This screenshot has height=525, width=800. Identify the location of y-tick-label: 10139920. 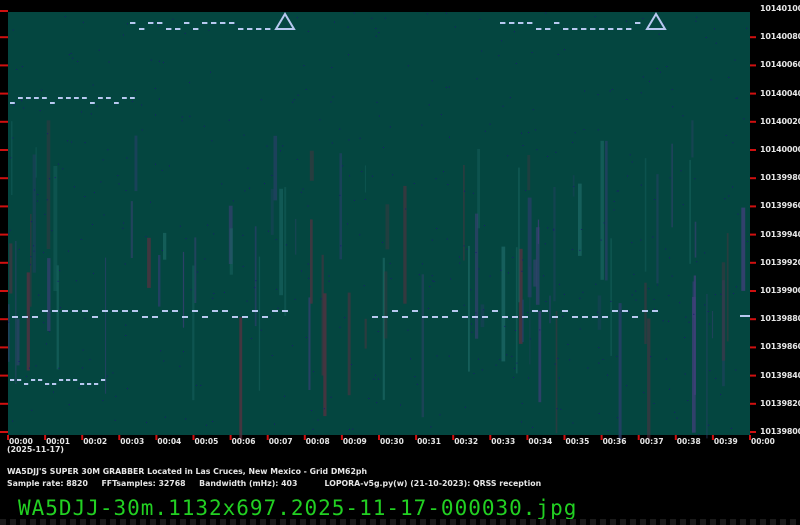
(780, 262).